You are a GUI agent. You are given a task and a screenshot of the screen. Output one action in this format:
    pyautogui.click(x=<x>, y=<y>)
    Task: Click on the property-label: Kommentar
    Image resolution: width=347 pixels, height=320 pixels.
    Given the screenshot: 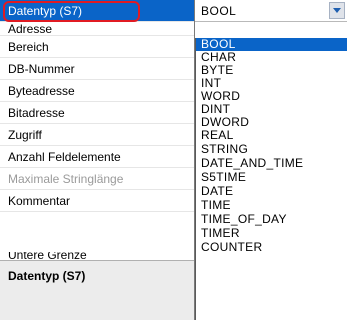 What is the action you would take?
    pyautogui.click(x=39, y=201)
    